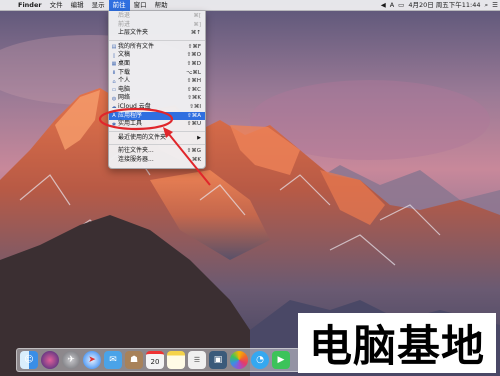 The width and height of the screenshot is (500, 376). I want to click on menu-go: 前往, so click(119, 5).